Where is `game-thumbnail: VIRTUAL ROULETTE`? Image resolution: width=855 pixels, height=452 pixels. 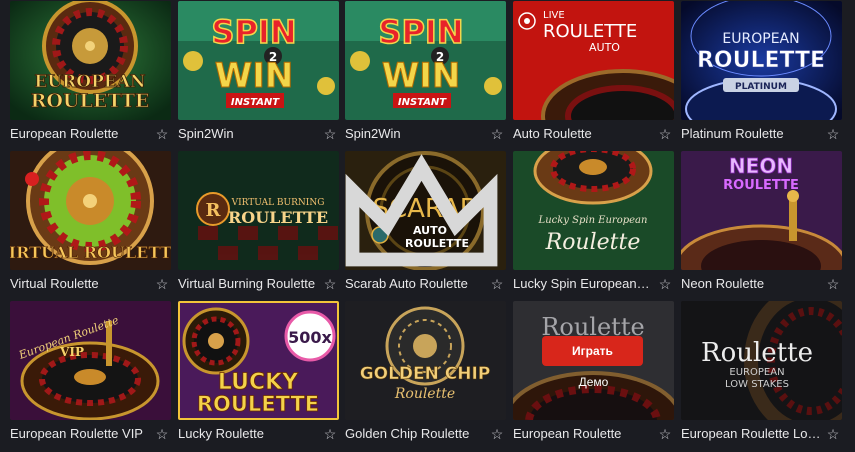
game-thumbnail: VIRTUAL ROULETTE is located at coordinates (90, 210).